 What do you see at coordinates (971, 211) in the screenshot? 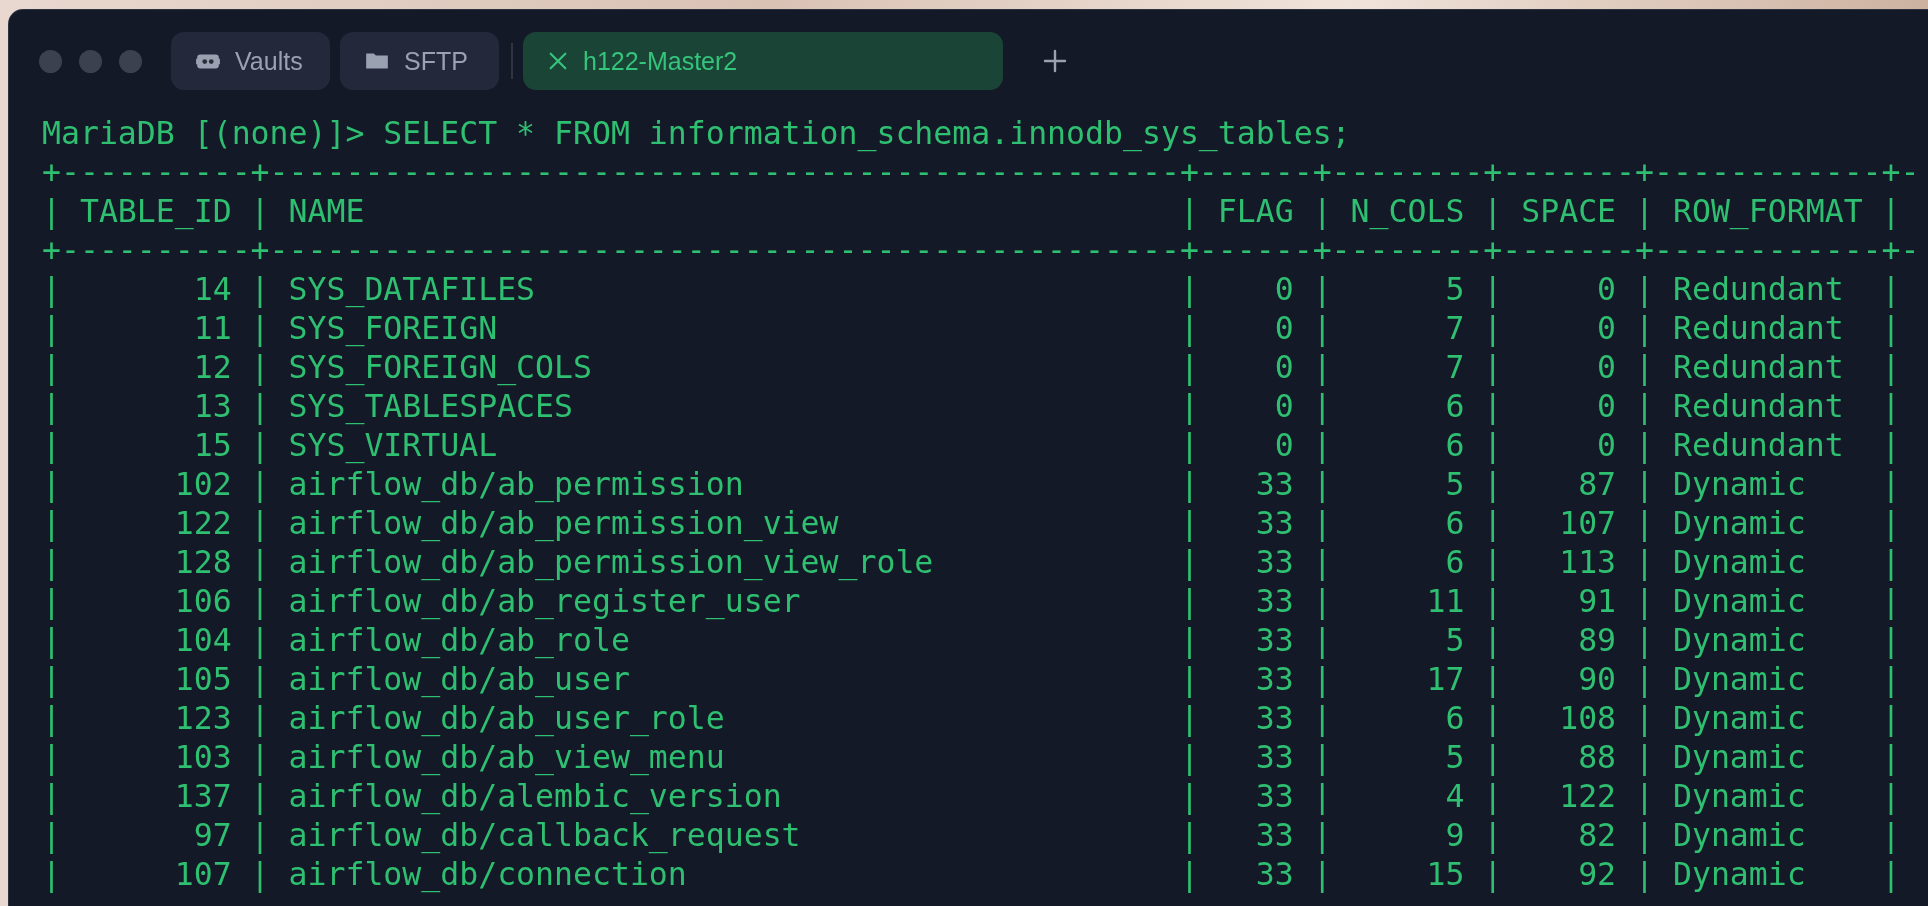
I see `table-header: | TABLE_ID | NAME | FLAG | N_COLS | SPACE | ROW_FORMAT |` at bounding box center [971, 211].